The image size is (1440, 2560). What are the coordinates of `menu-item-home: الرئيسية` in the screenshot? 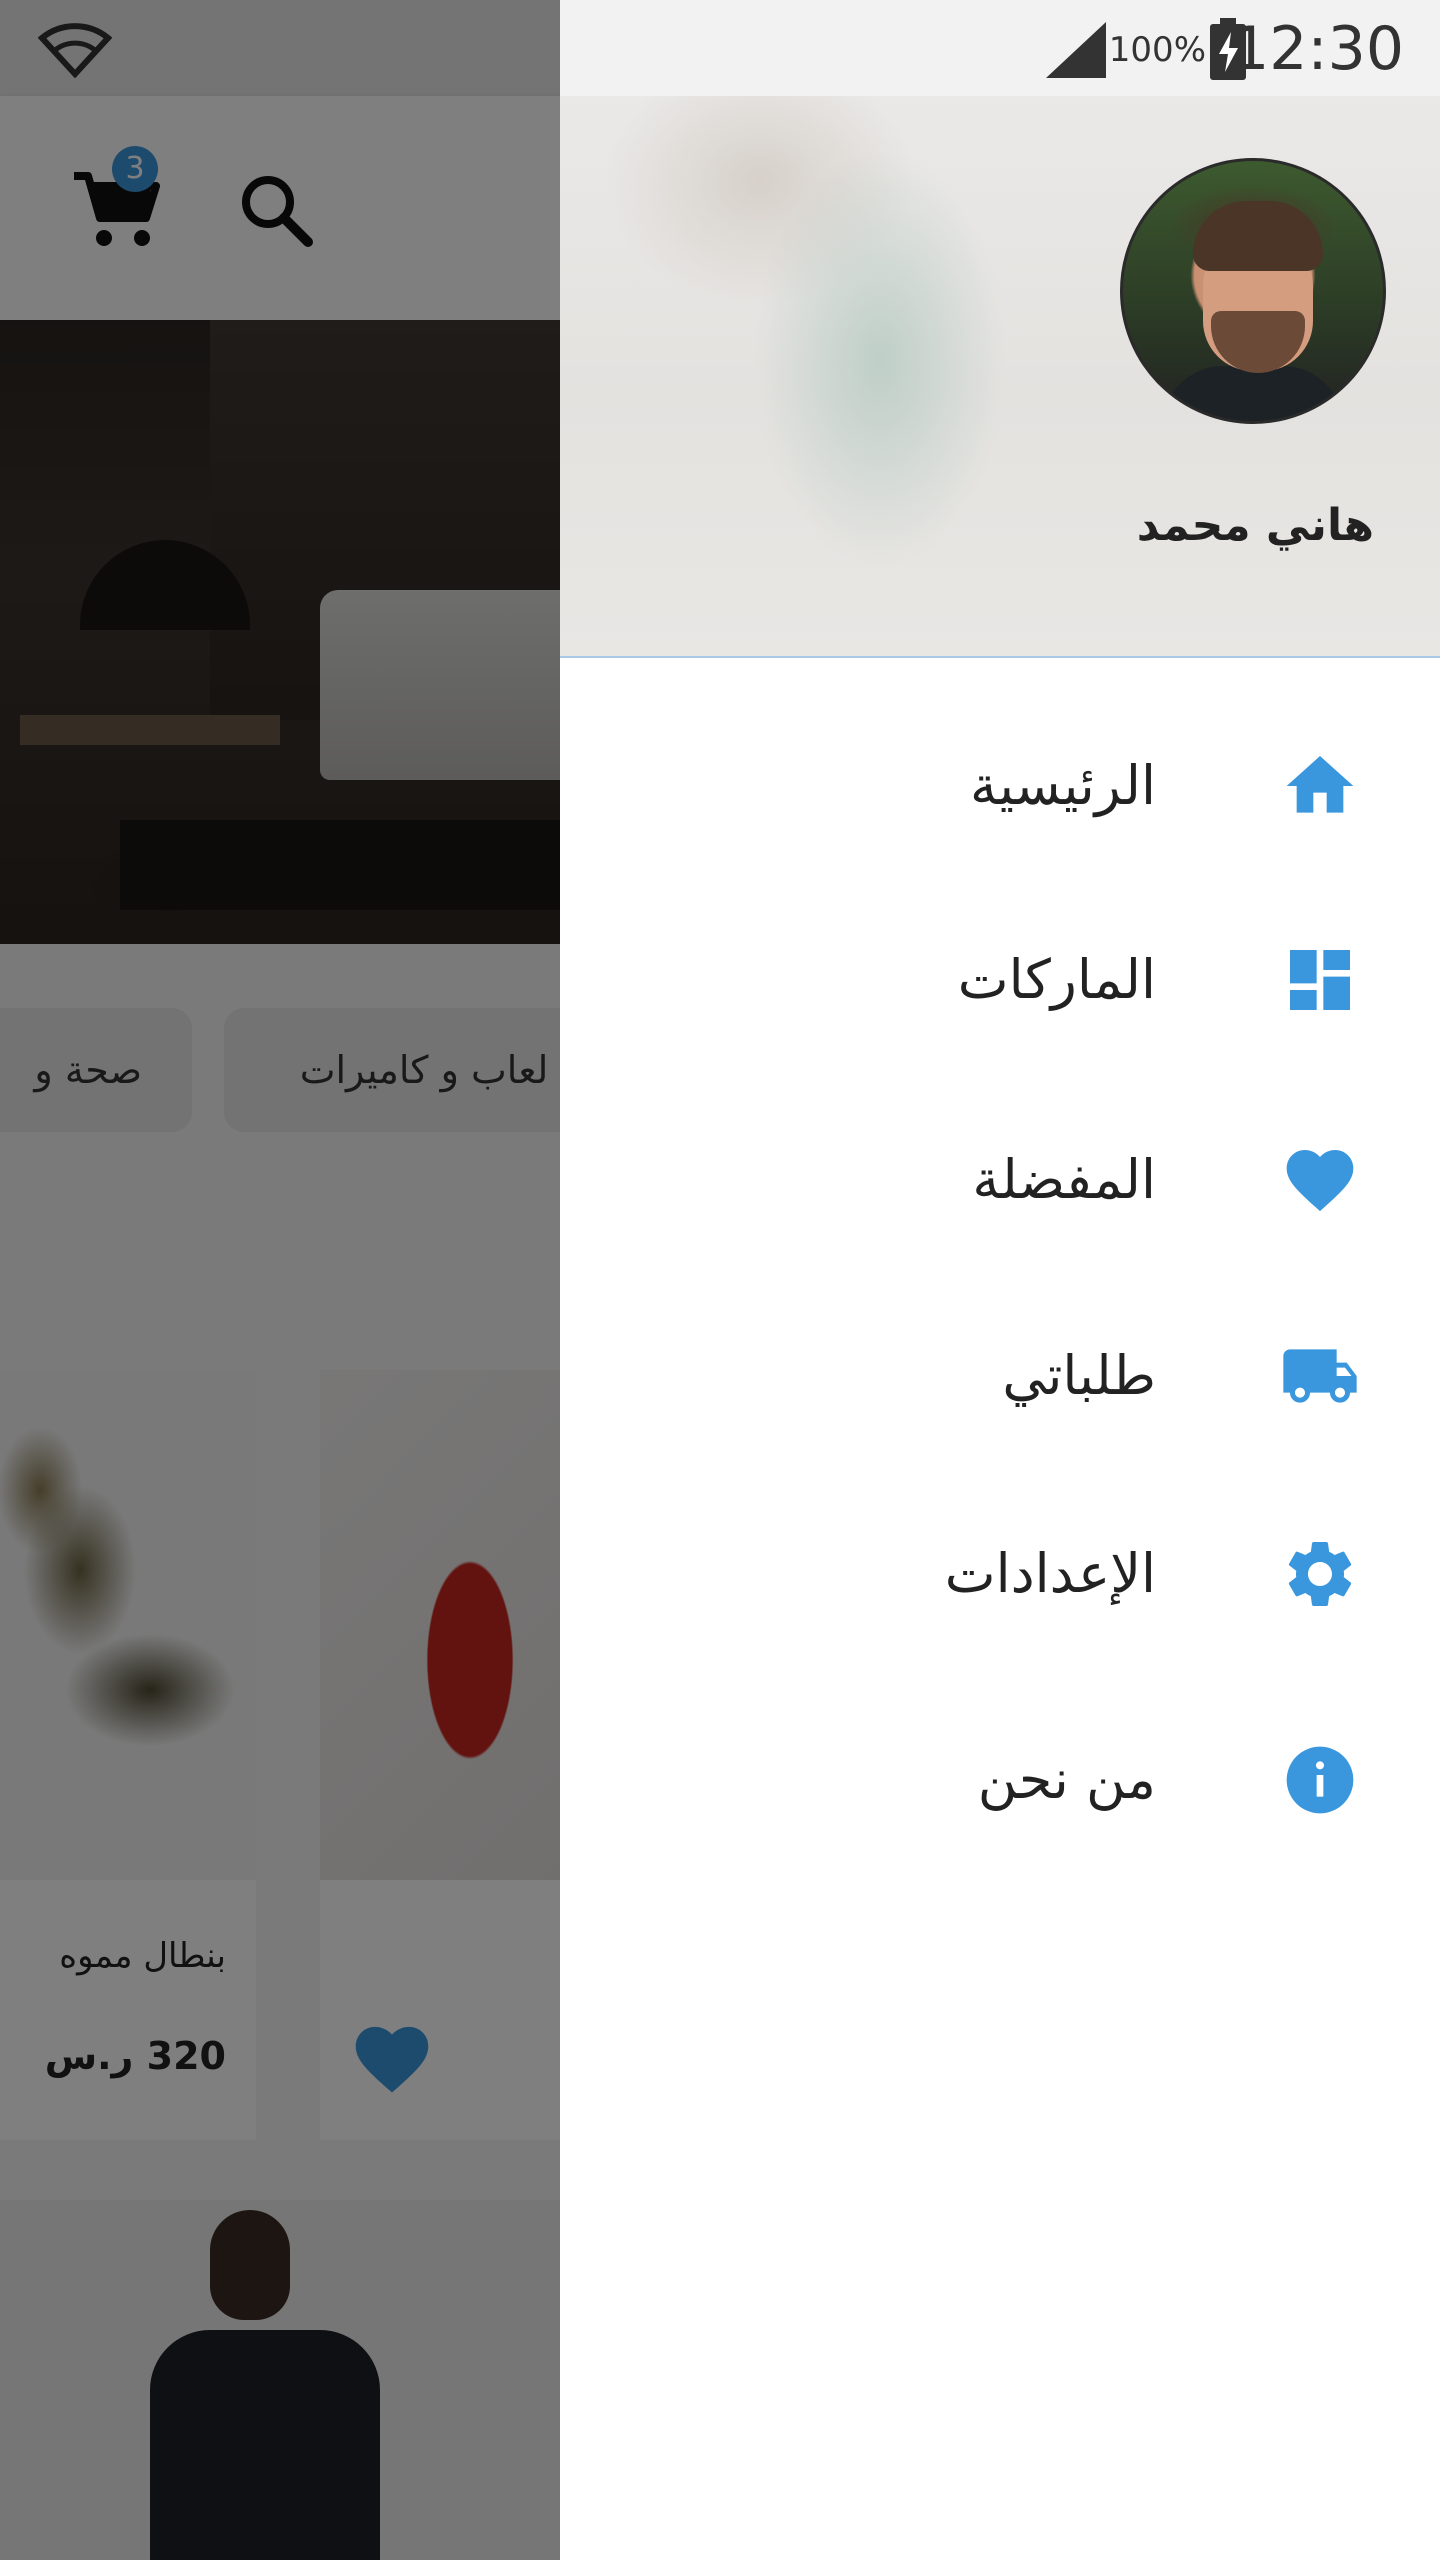 It's located at (1000, 786).